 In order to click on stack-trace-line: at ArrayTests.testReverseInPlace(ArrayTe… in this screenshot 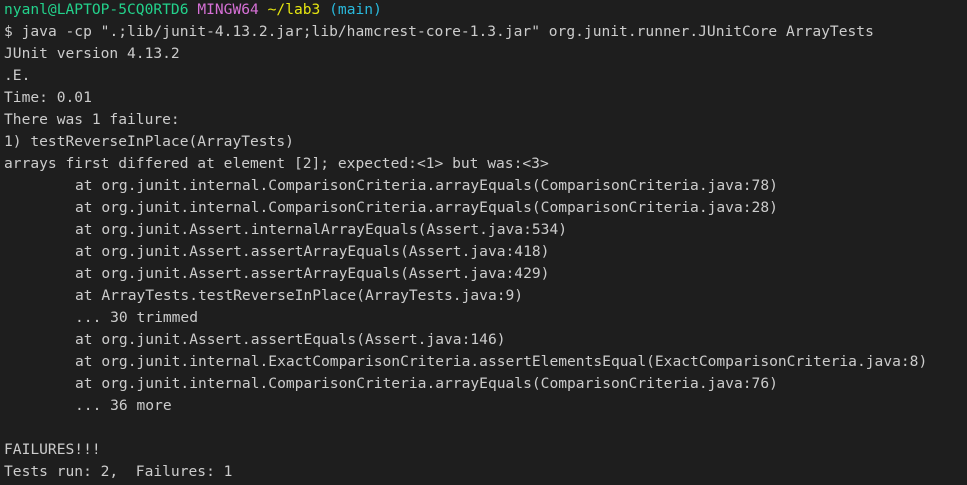, I will do `click(299, 295)`.